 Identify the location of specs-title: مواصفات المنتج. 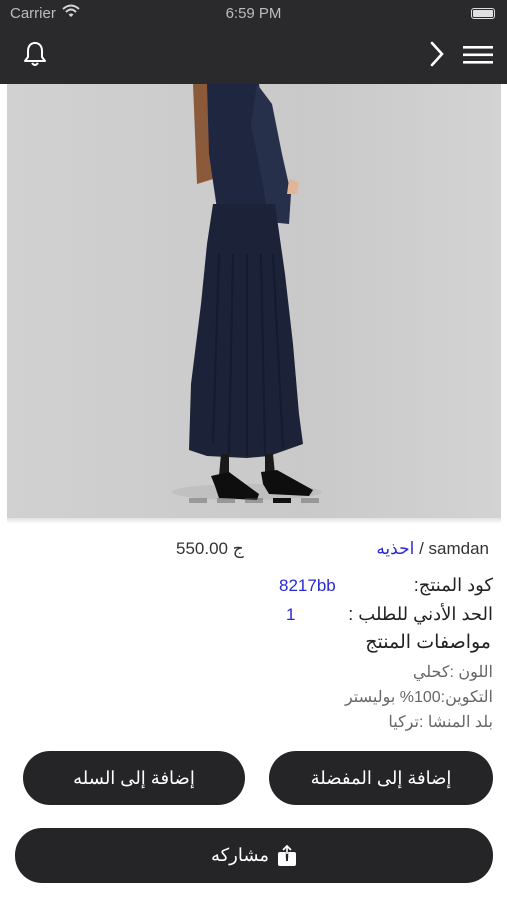
(428, 642).